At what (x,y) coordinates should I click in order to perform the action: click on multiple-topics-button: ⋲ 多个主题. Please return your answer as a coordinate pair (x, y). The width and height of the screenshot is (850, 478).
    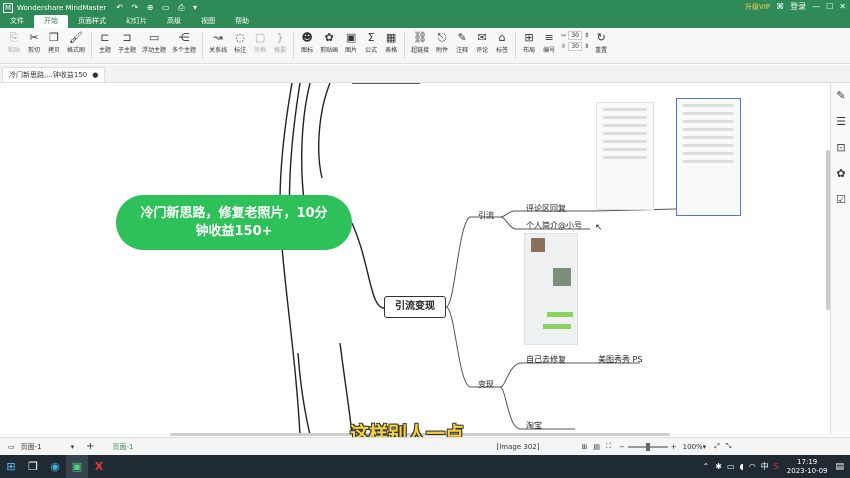
    Looking at the image, I should click on (184, 42).